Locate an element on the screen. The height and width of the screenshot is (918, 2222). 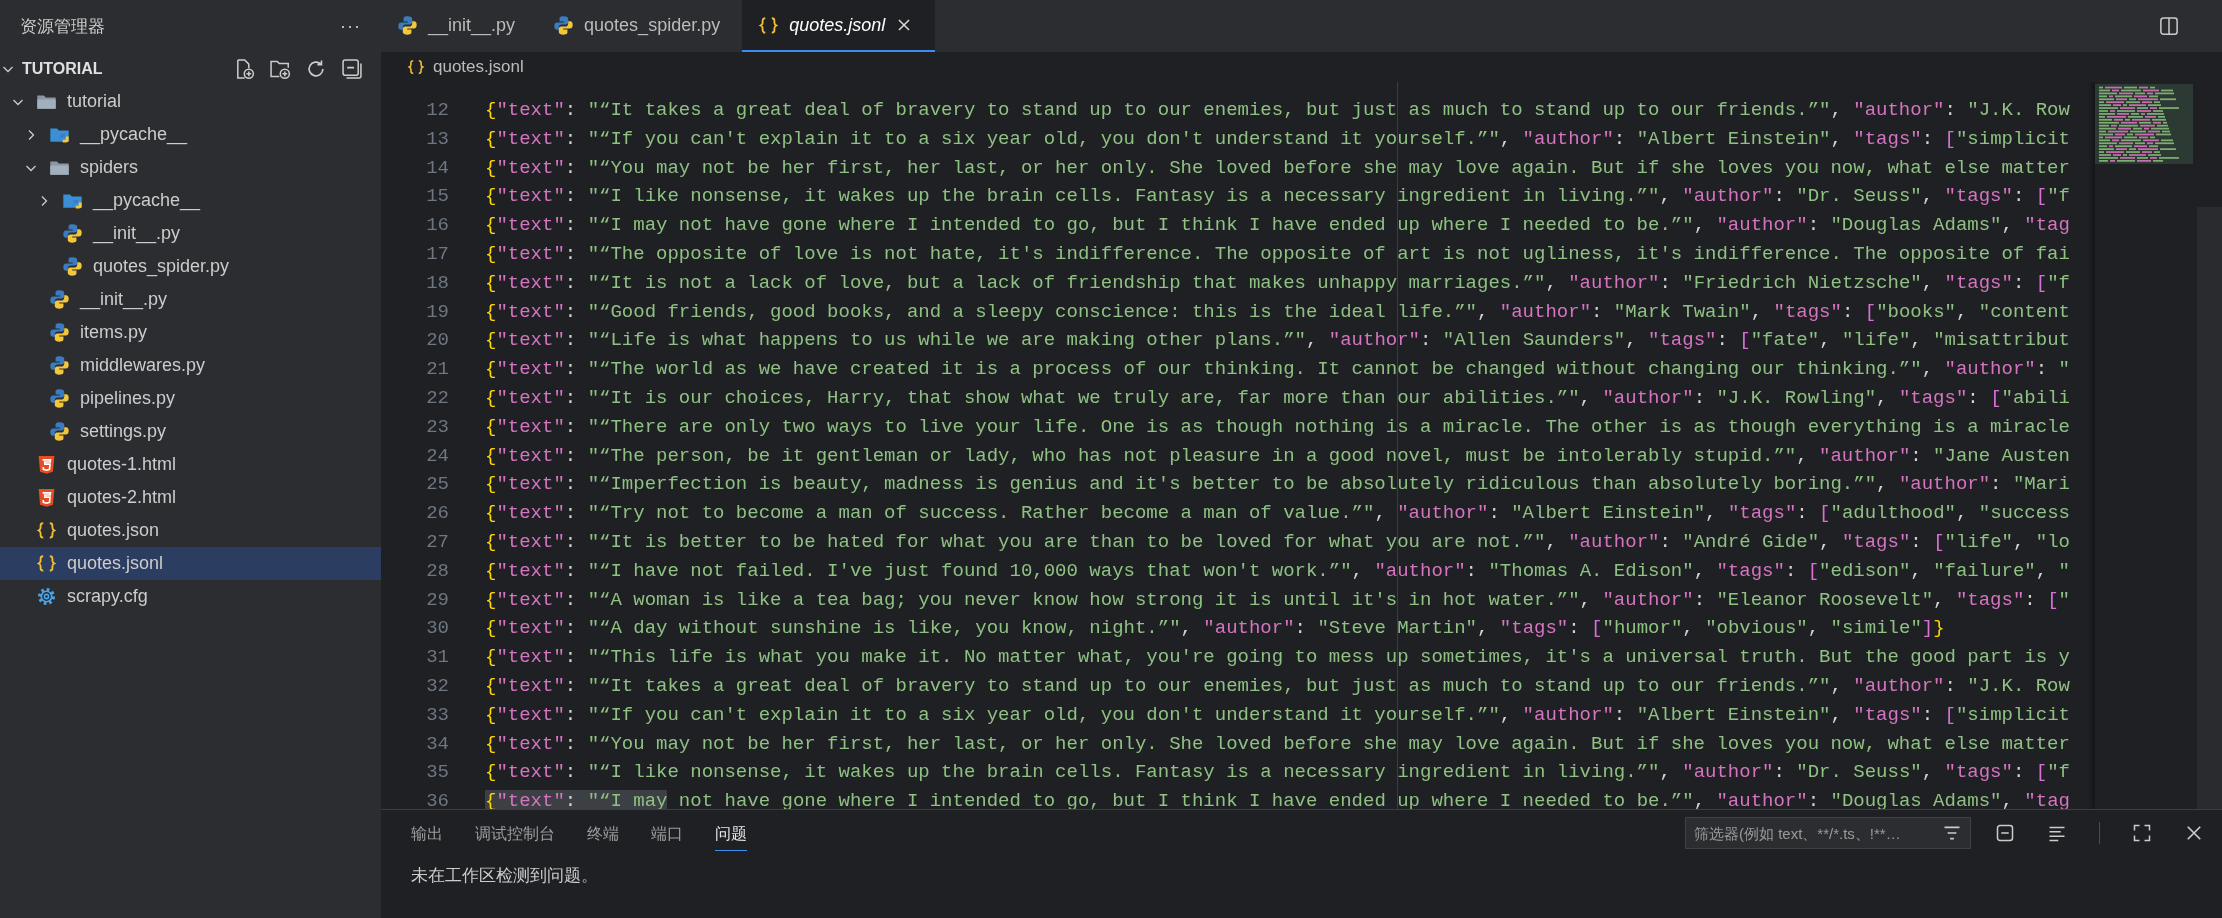
line-number: 36 is located at coordinates (437, 799).